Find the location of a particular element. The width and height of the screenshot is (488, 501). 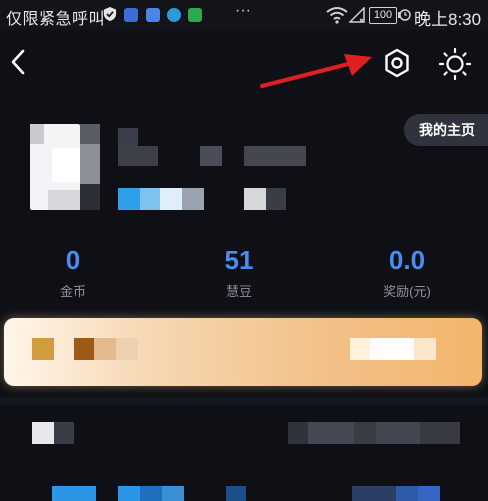

stat-label: 奖励(元) is located at coordinates (407, 291).